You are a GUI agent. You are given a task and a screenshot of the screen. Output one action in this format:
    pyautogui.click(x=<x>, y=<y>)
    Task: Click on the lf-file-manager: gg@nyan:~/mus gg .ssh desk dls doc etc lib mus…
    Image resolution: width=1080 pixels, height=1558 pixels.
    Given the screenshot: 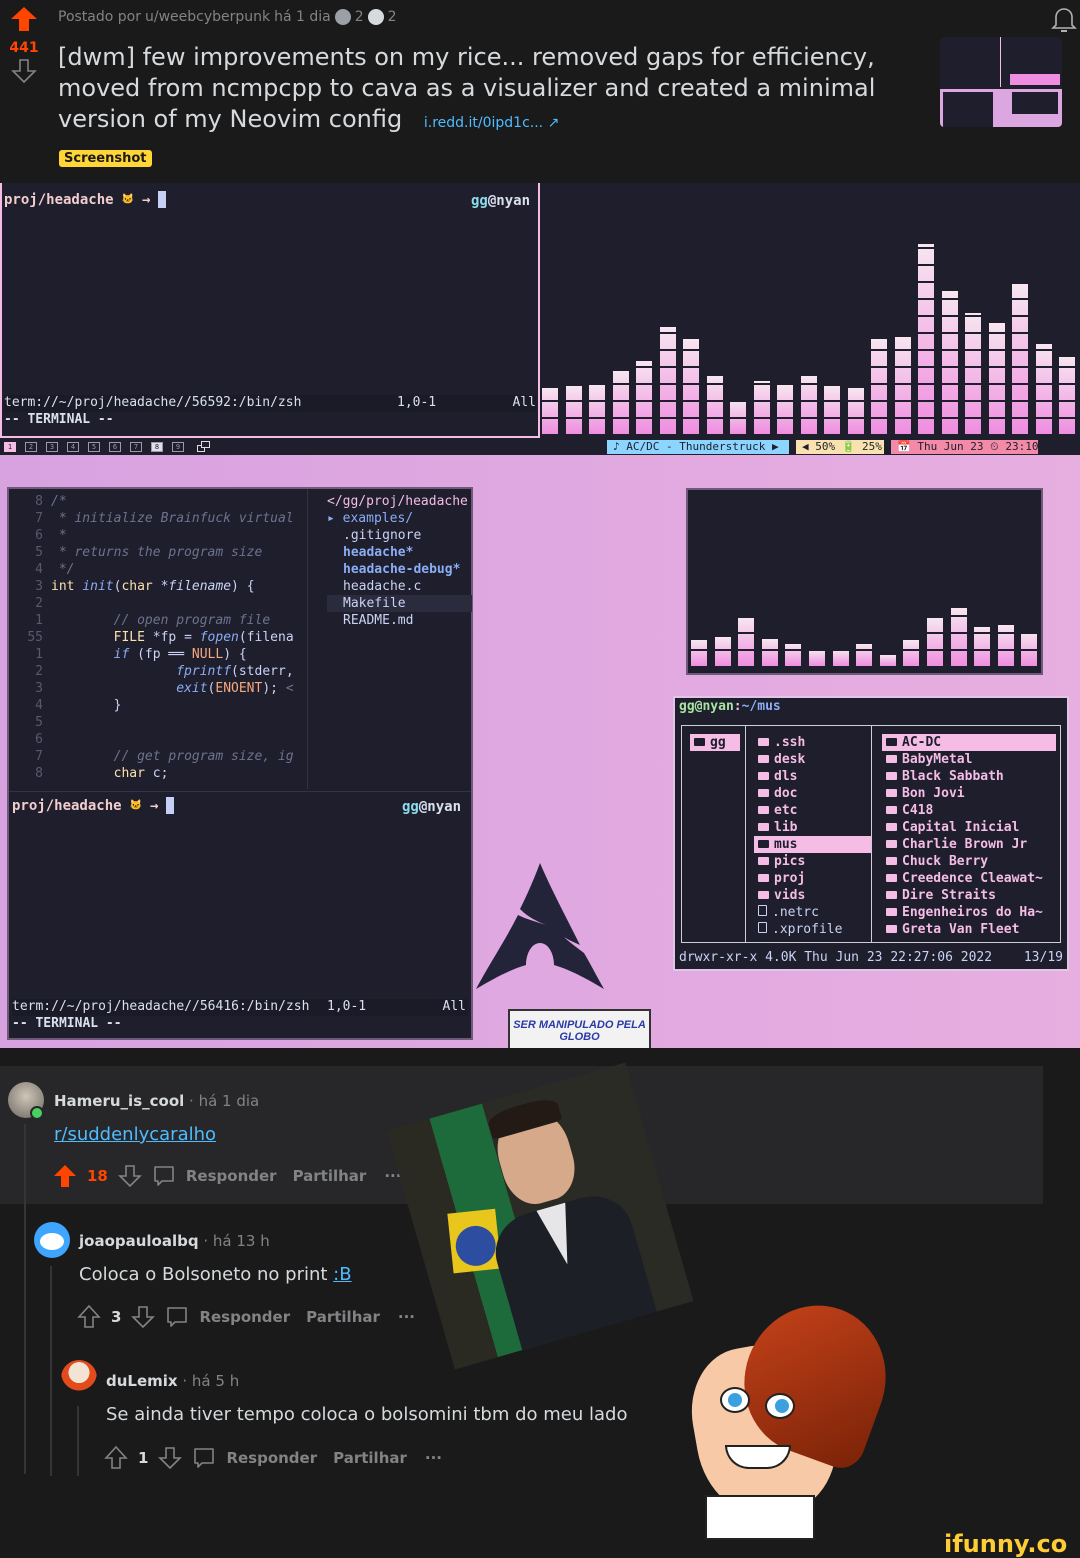 What is the action you would take?
    pyautogui.click(x=871, y=833)
    